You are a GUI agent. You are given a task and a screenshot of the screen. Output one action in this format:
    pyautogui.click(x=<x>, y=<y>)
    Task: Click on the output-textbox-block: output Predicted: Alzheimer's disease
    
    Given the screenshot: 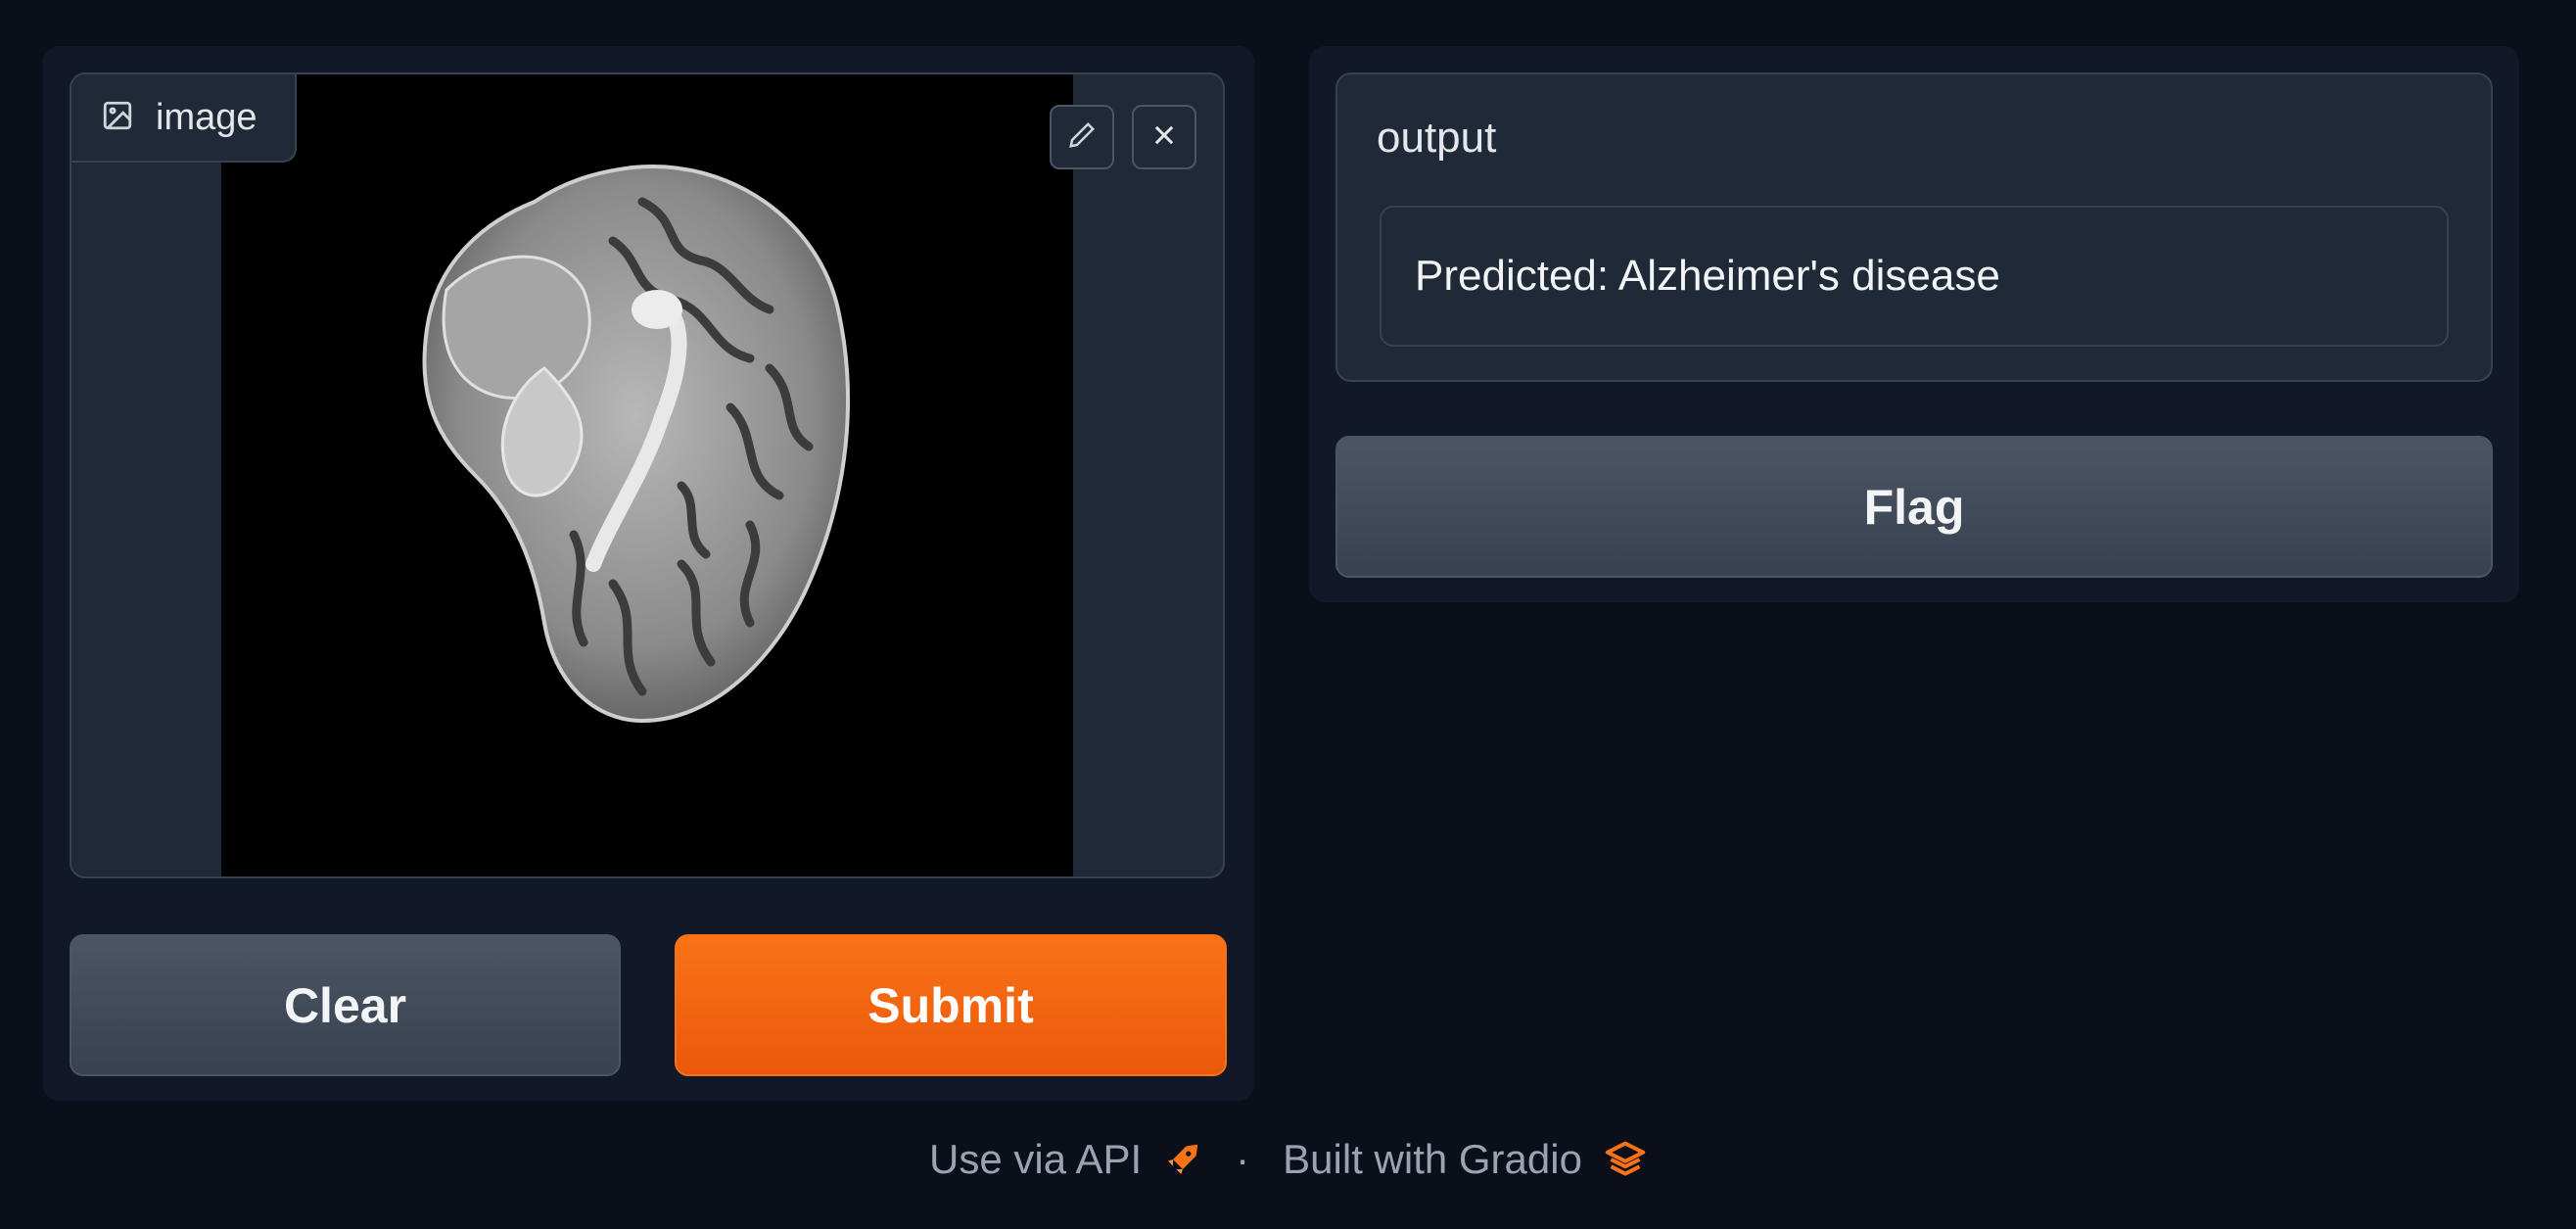 What is the action you would take?
    pyautogui.click(x=1914, y=227)
    